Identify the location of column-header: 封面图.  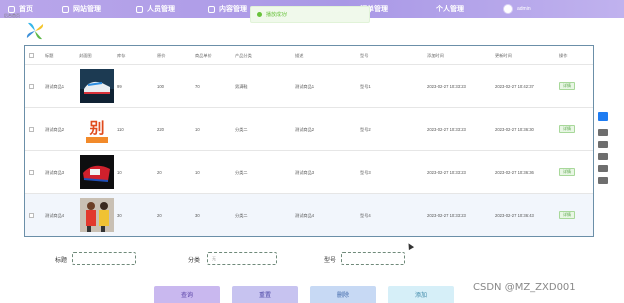
(85, 56).